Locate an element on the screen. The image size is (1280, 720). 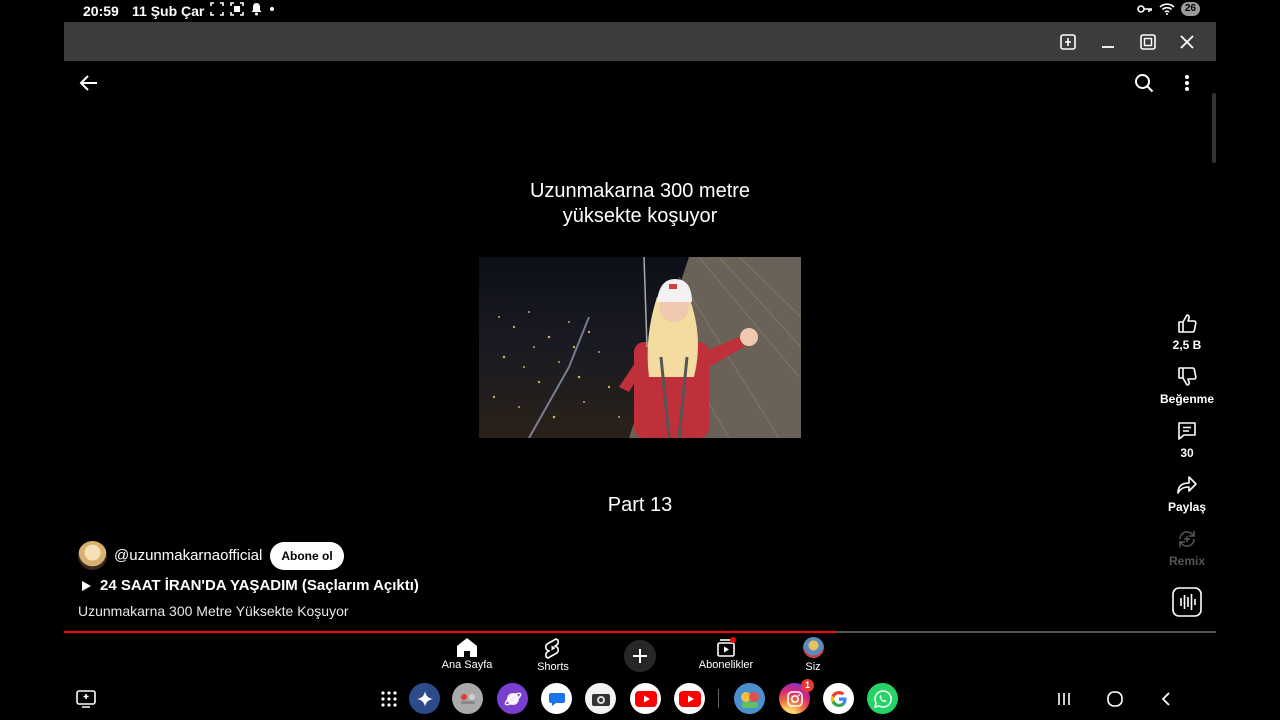
youtube-bottom-nav: Ana Sayfa Shorts Abonelikler Siz is located at coordinates (640, 655).